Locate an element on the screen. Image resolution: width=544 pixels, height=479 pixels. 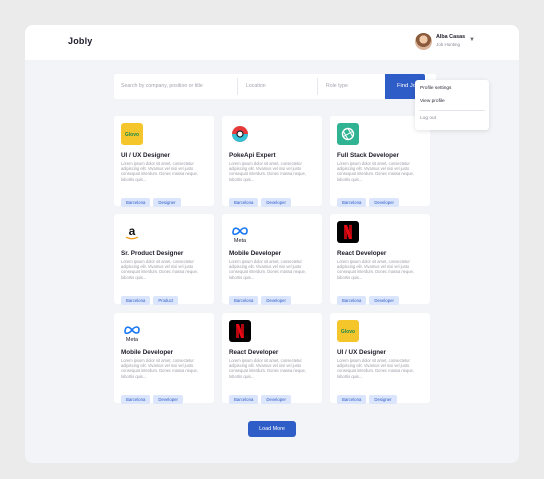
job-title: Full Stack Developer is located at coordinates (368, 155).